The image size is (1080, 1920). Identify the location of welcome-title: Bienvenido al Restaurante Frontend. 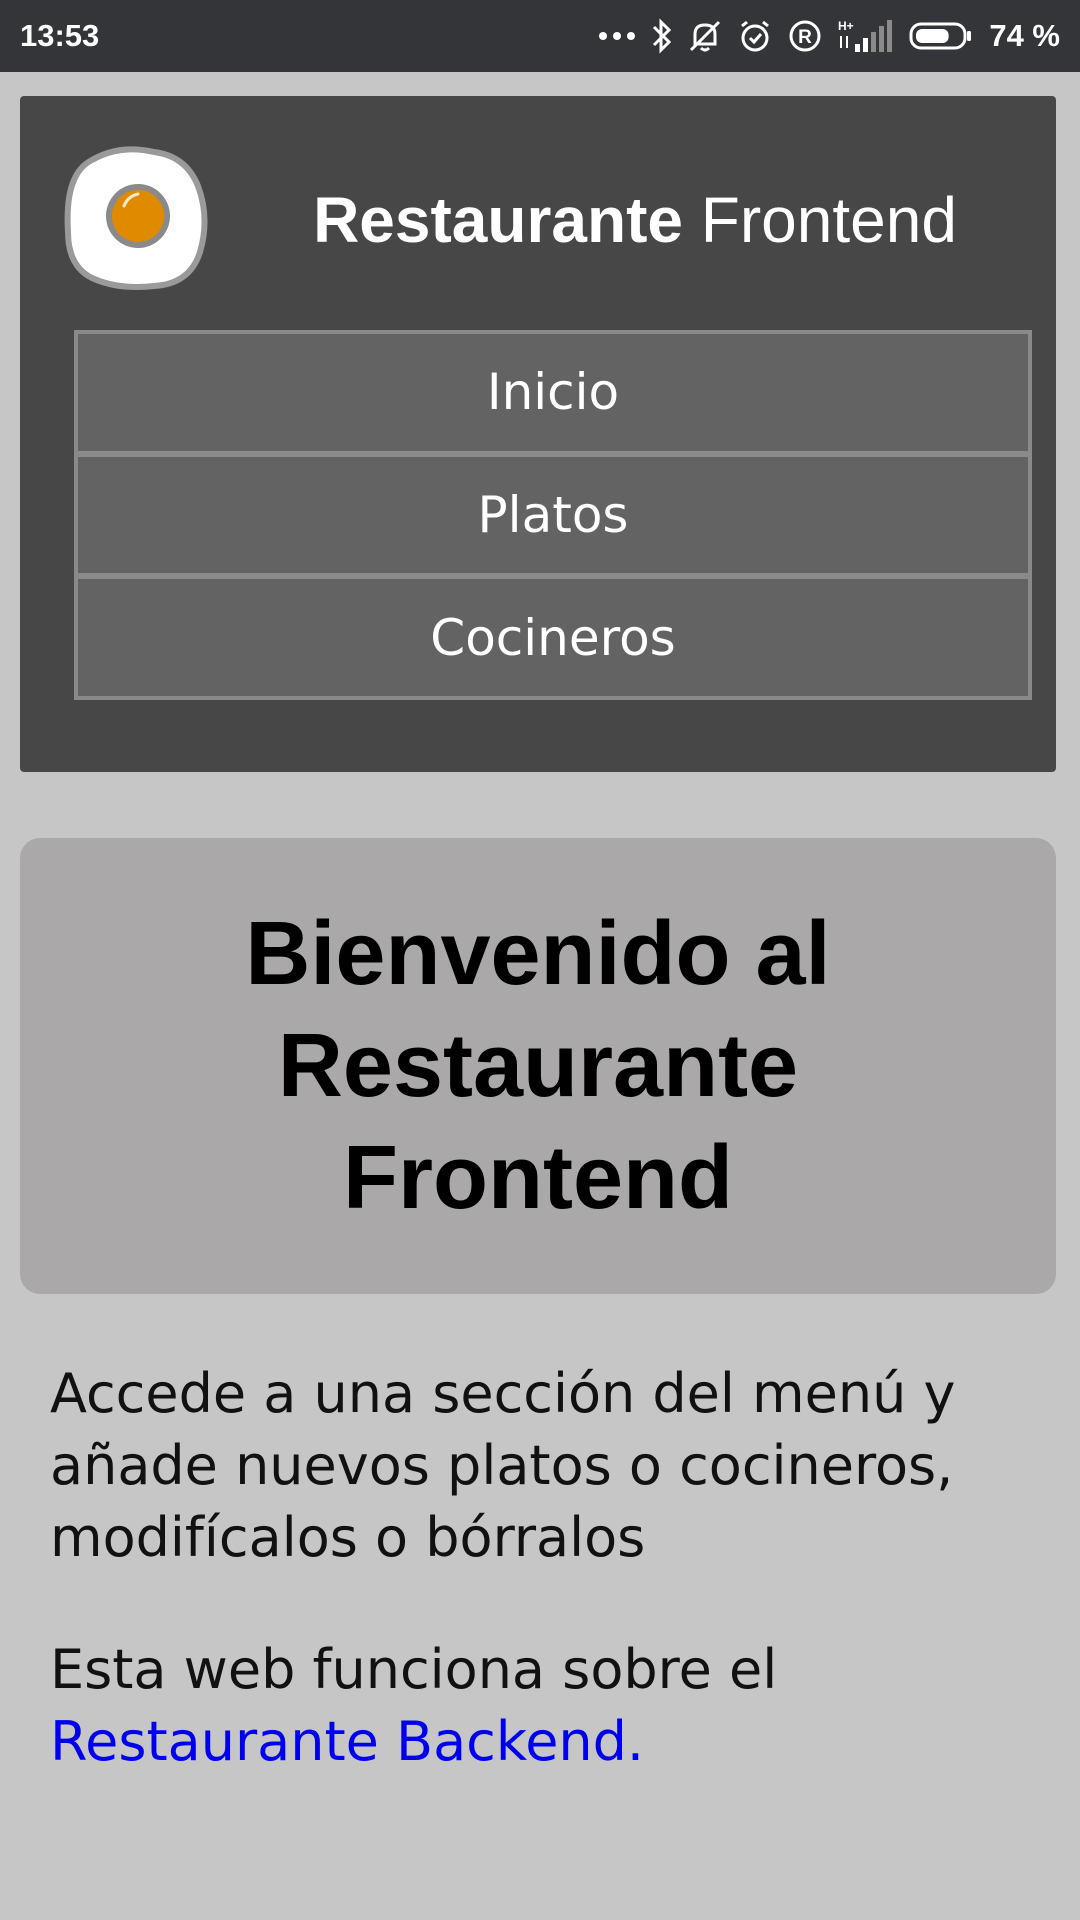
(538, 1066).